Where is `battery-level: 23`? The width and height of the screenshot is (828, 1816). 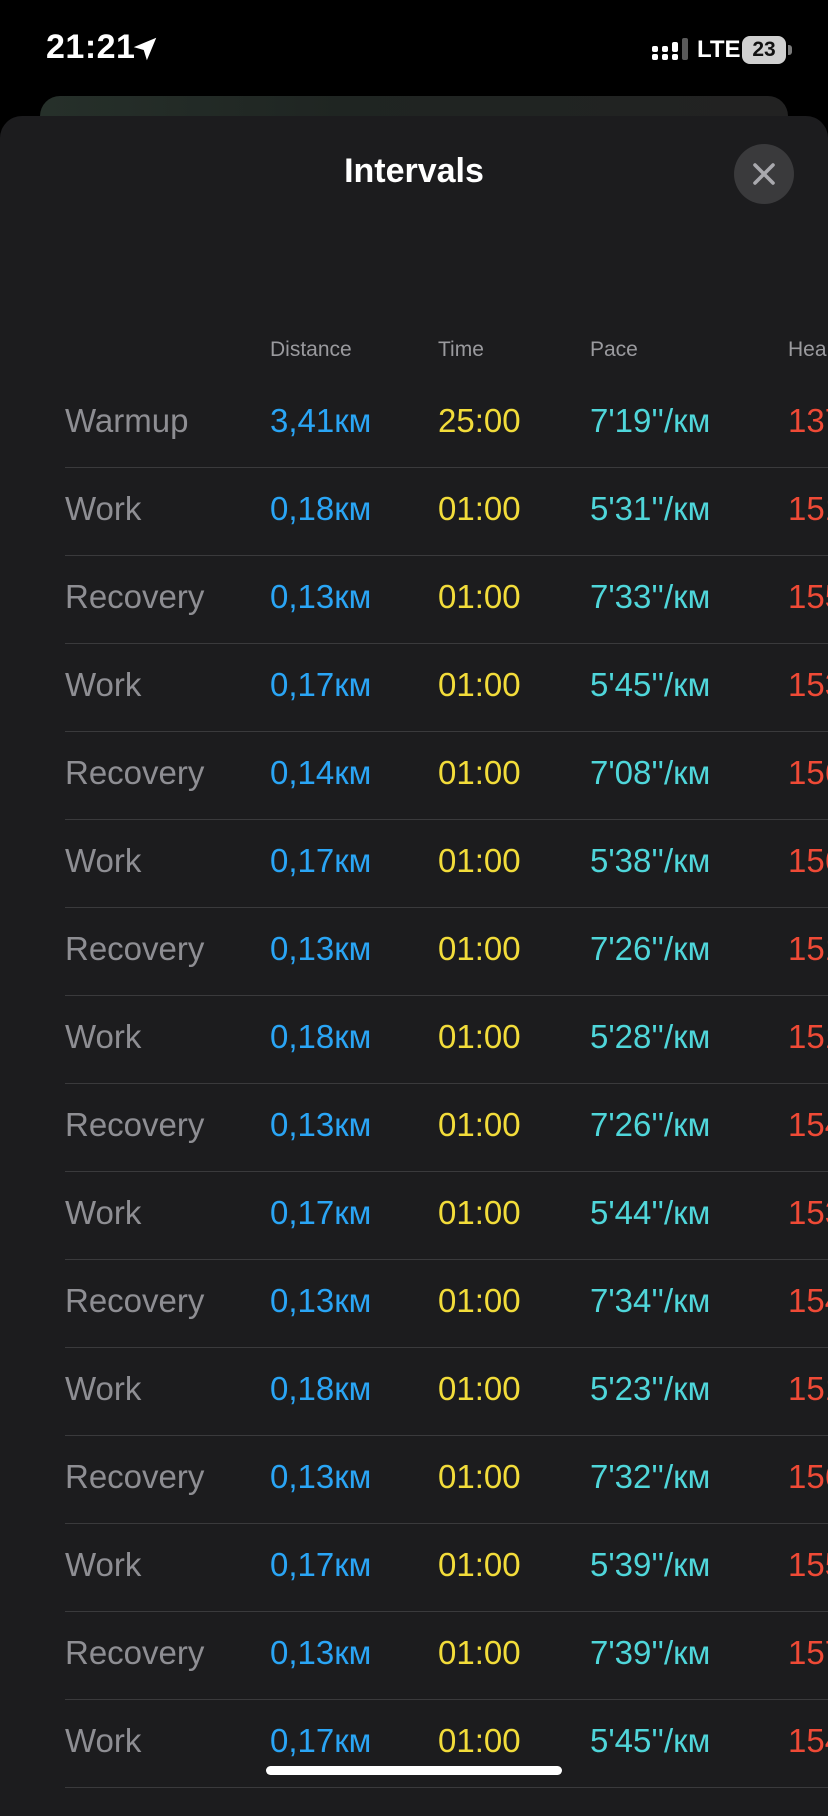 battery-level: 23 is located at coordinates (764, 50).